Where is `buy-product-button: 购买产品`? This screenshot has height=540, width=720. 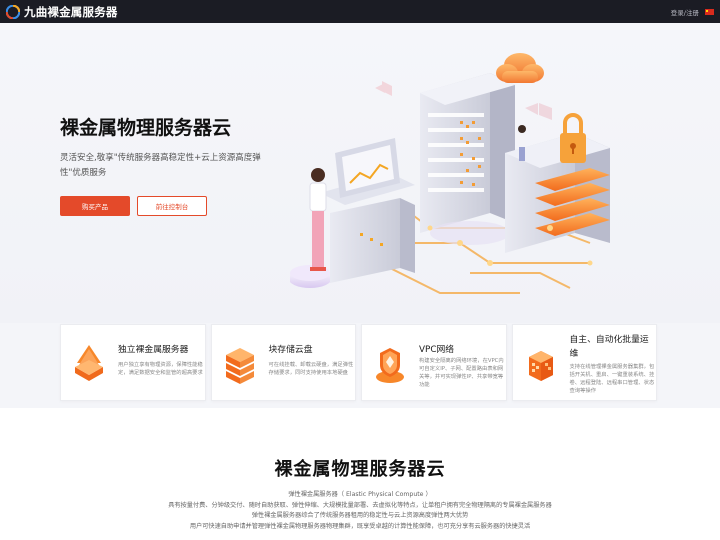 buy-product-button: 购买产品 is located at coordinates (95, 206).